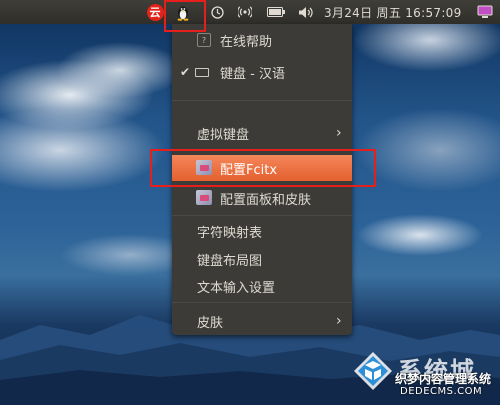 The width and height of the screenshot is (500, 405). What do you see at coordinates (204, 197) in the screenshot?
I see `fcitx-skin-icon` at bounding box center [204, 197].